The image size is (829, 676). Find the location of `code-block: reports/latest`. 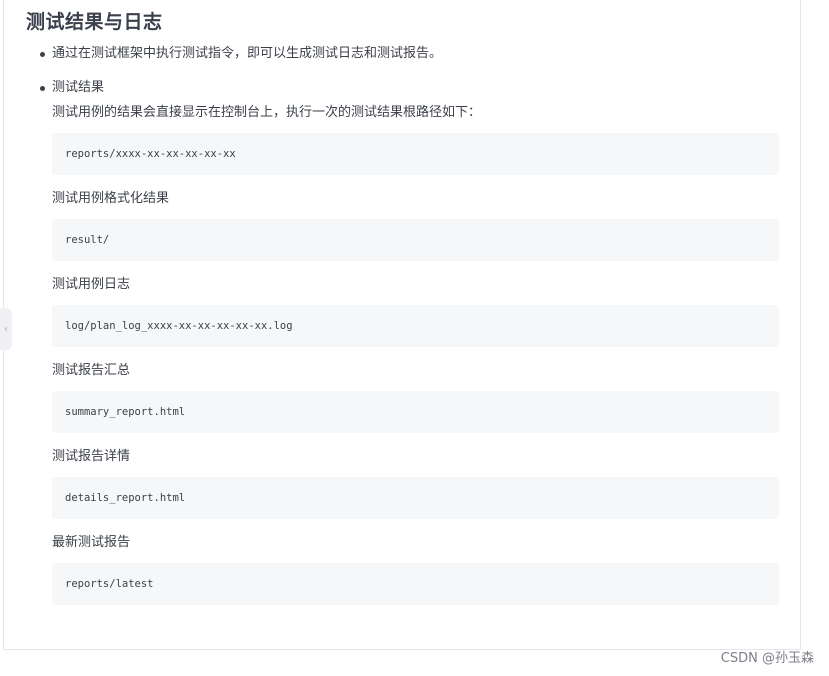

code-block: reports/latest is located at coordinates (415, 584).